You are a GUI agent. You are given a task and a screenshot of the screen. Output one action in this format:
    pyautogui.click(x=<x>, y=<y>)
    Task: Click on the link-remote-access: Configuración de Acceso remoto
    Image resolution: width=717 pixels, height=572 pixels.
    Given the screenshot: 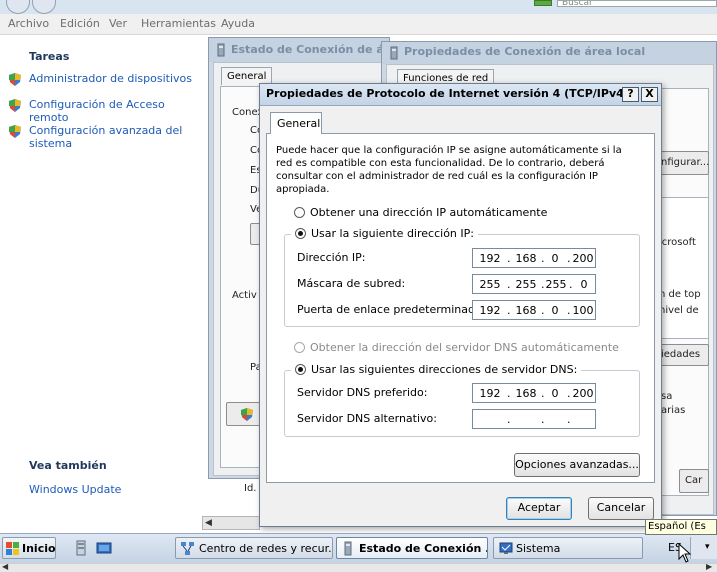 What is the action you would take?
    pyautogui.click(x=116, y=111)
    